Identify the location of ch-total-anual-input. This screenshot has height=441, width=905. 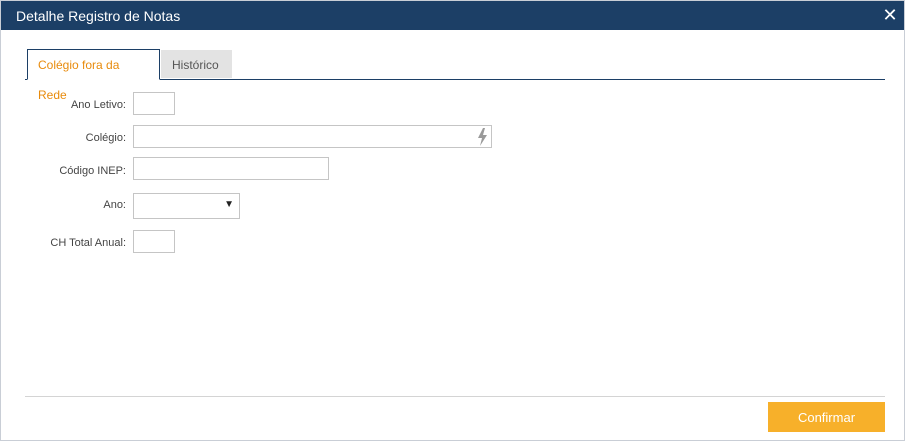
(154, 241).